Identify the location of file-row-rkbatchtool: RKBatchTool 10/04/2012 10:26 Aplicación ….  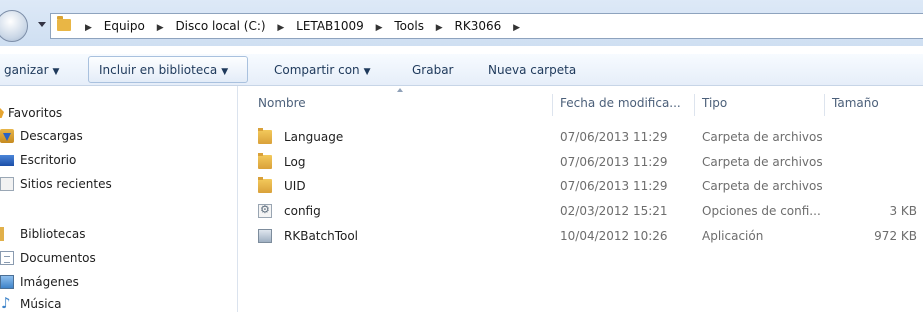
(590, 237).